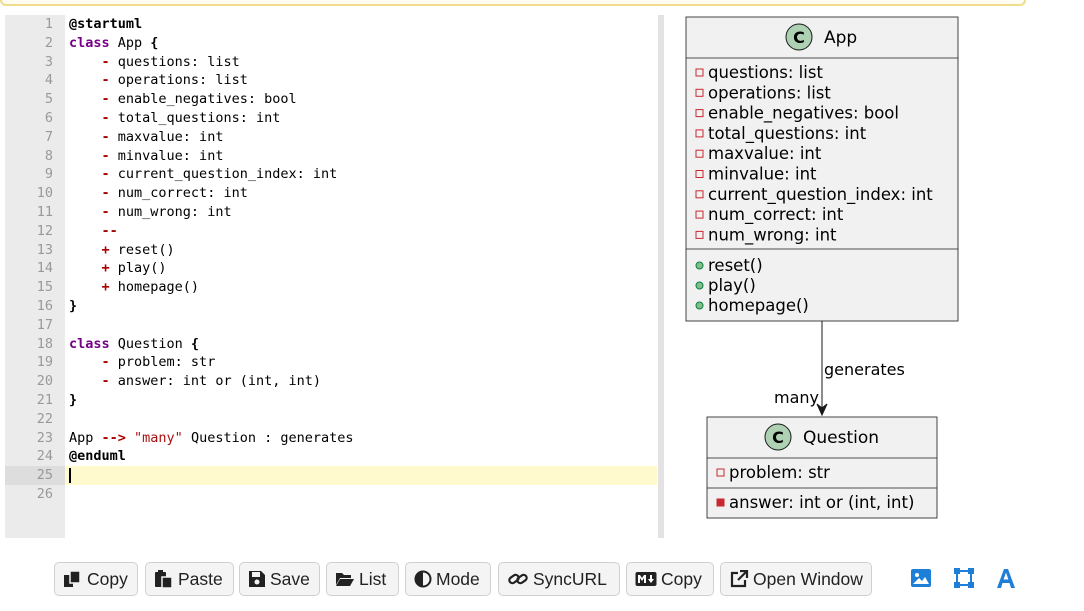  Describe the element at coordinates (154, 42) in the screenshot. I see `code-token: {` at that location.